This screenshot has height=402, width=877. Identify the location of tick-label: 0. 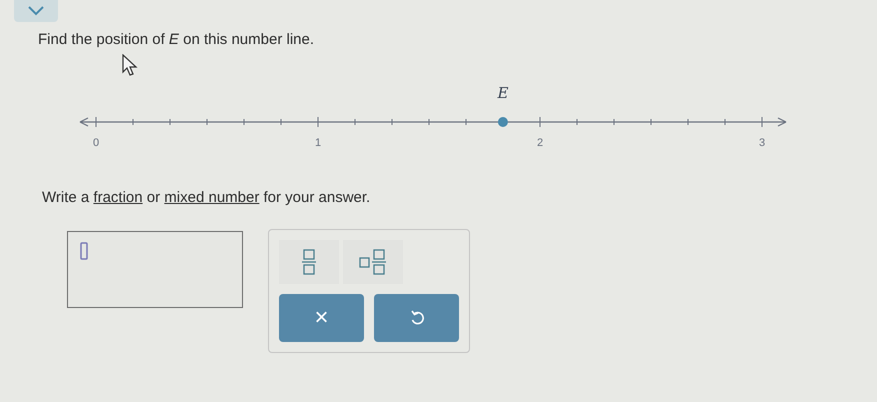
(96, 142).